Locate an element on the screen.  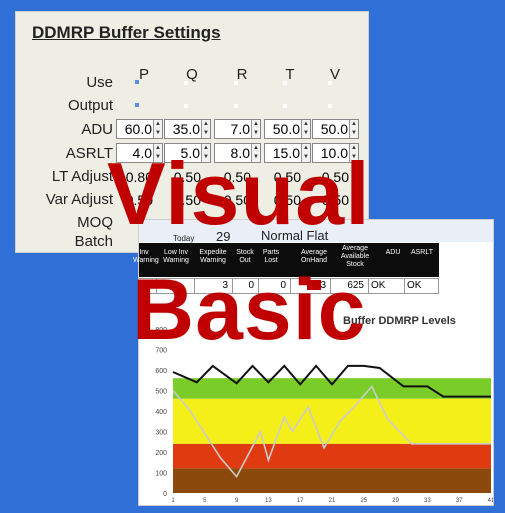
adu-value-v: 50.0 is located at coordinates (334, 129).